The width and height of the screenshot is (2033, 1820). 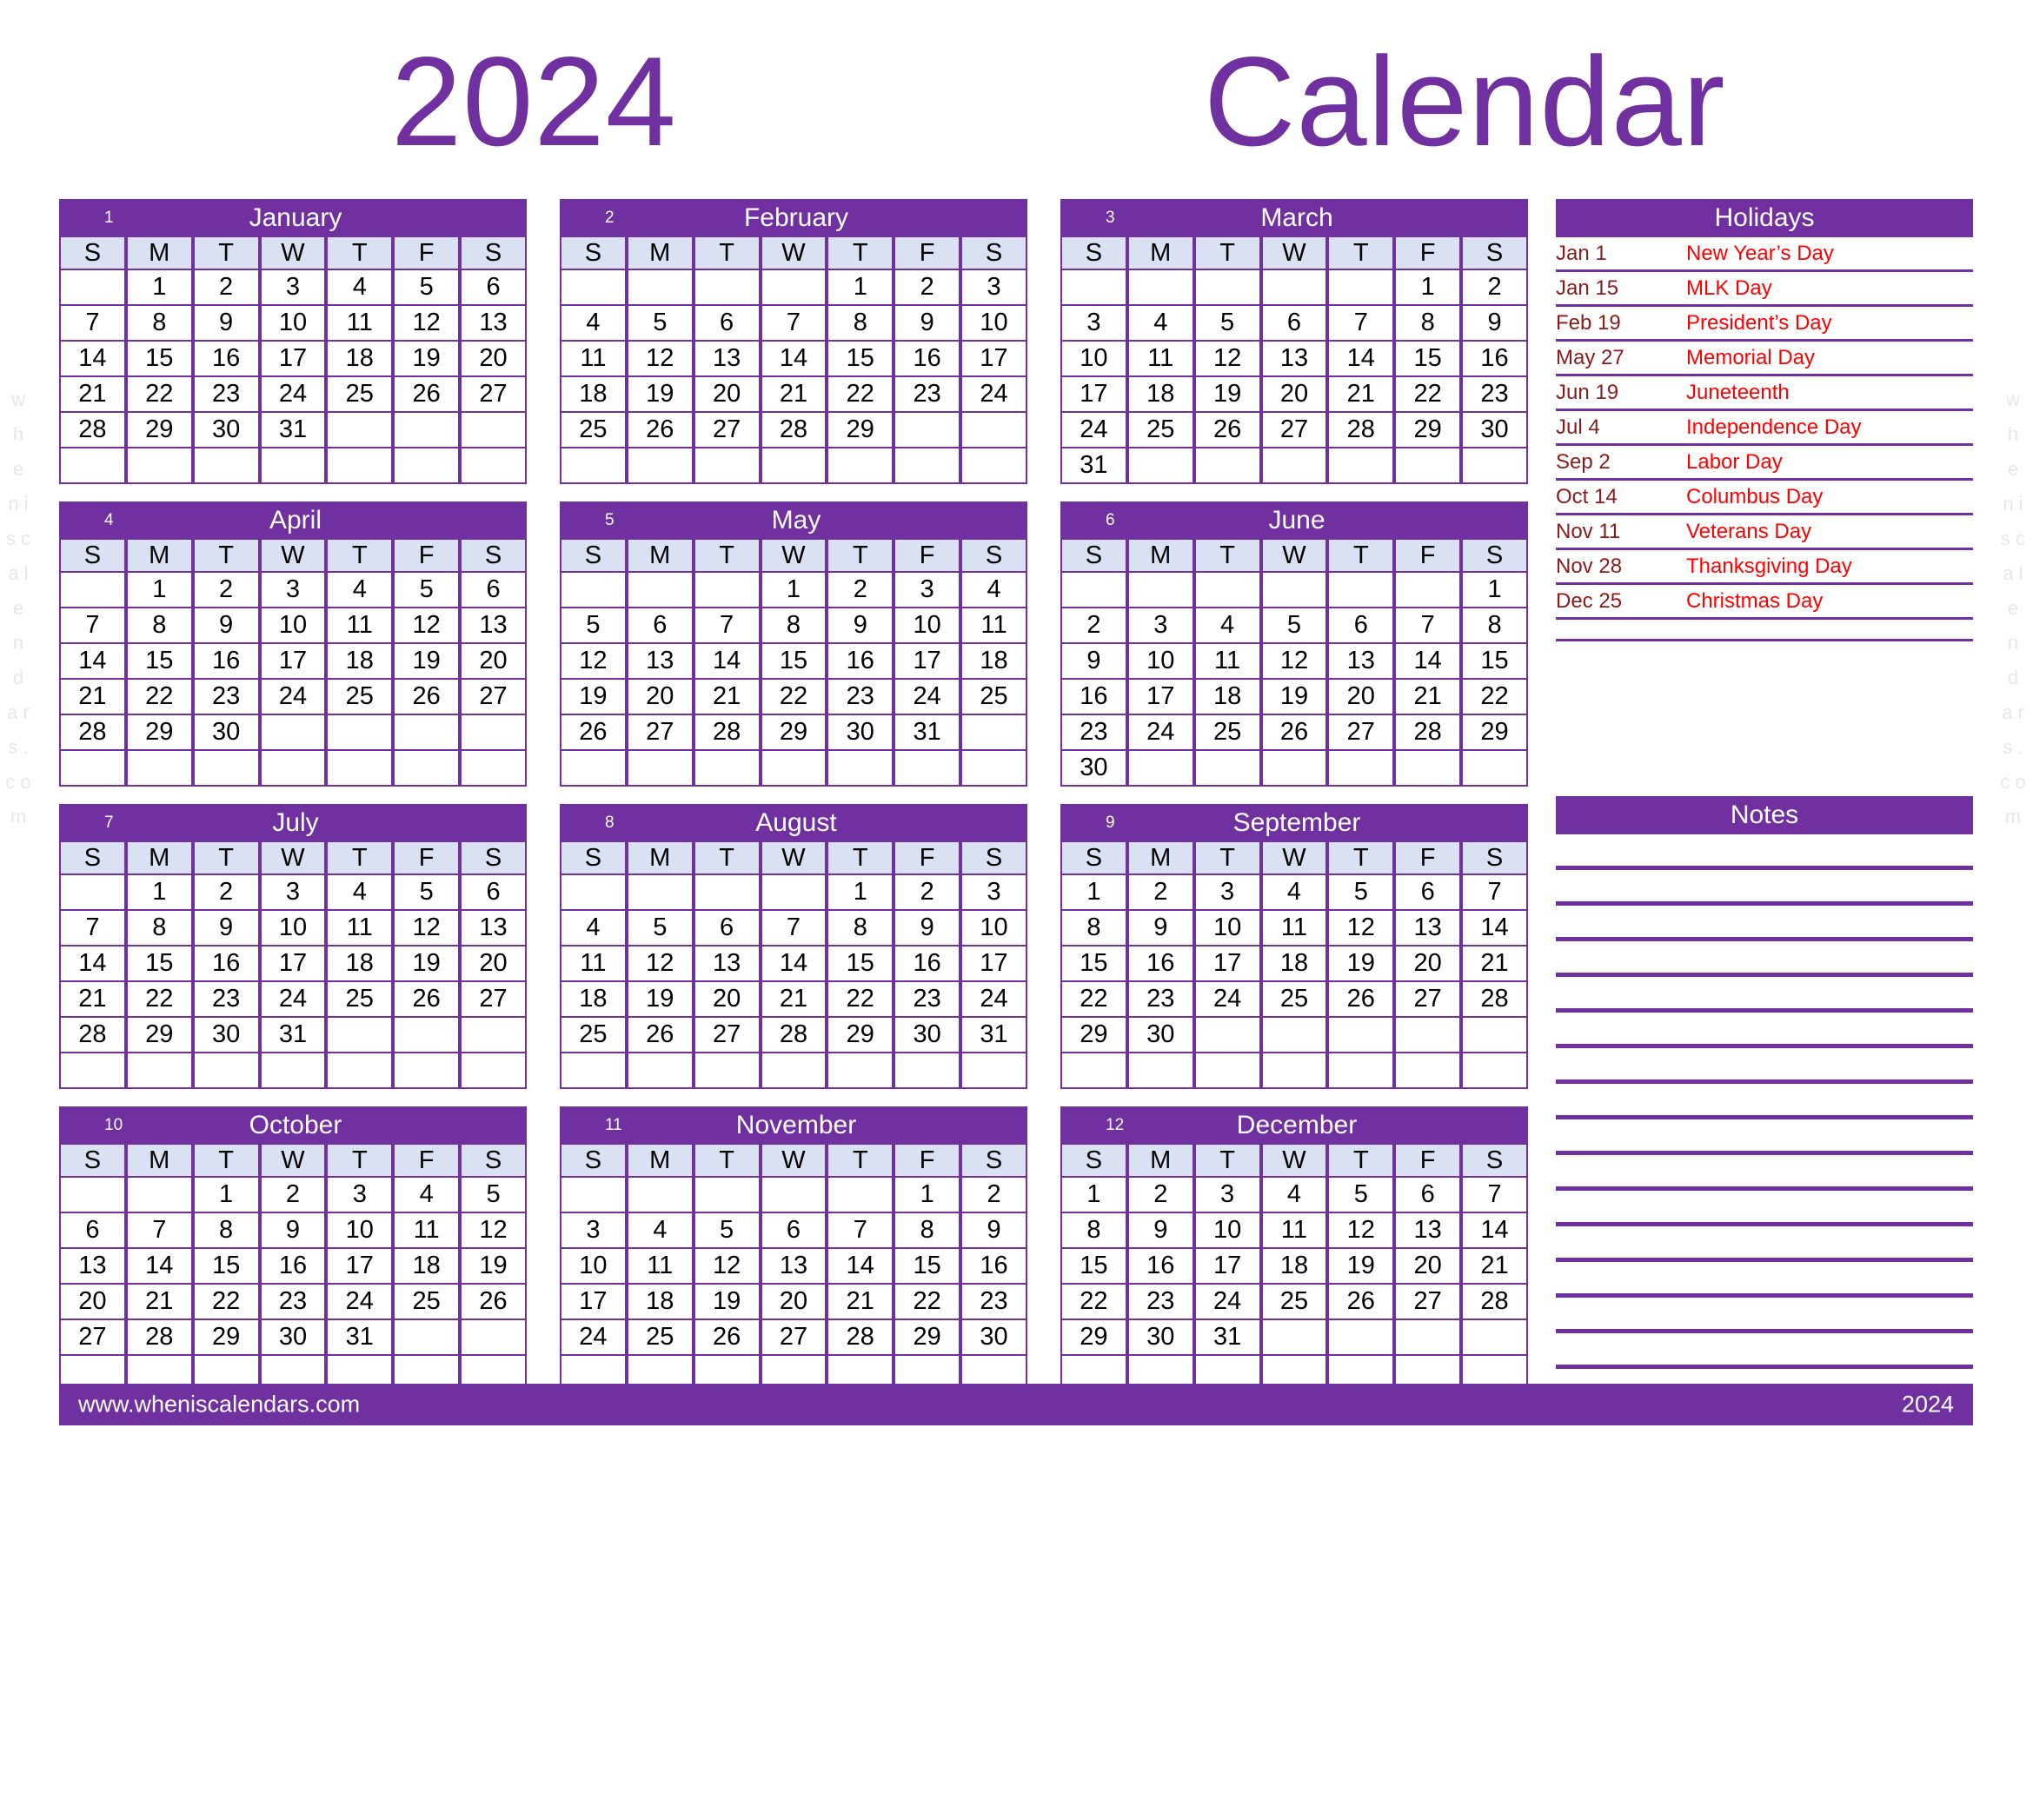 What do you see at coordinates (660, 964) in the screenshot?
I see `day-cell: 12` at bounding box center [660, 964].